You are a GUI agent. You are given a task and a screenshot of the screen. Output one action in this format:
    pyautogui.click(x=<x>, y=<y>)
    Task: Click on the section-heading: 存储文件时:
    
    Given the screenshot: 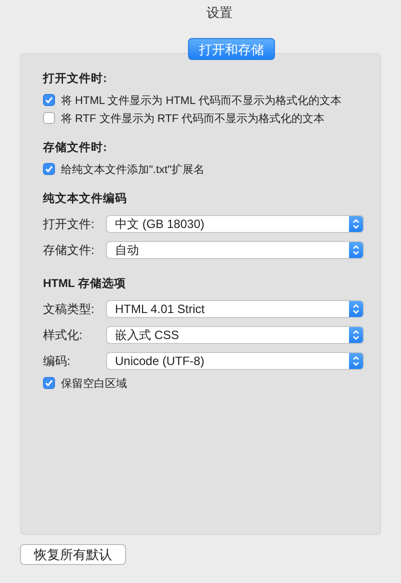 What is the action you would take?
    pyautogui.click(x=75, y=147)
    